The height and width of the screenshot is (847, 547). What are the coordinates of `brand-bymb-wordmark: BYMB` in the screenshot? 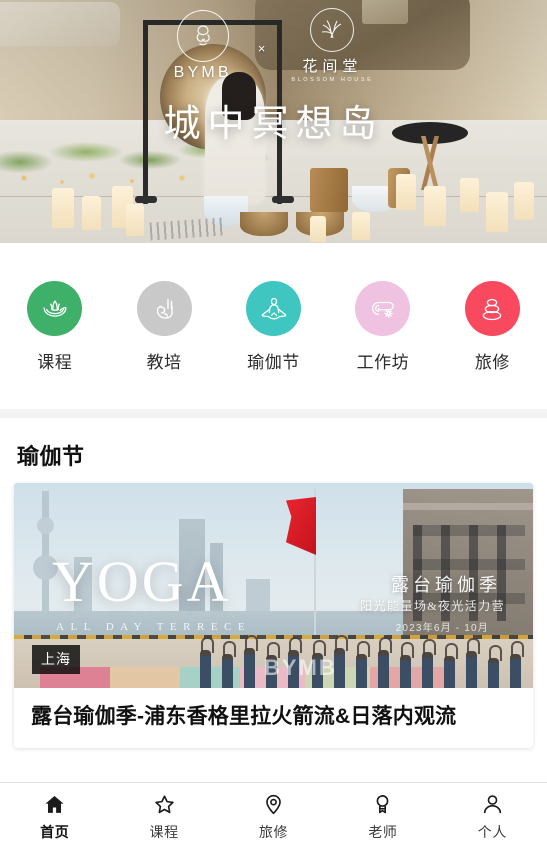 It's located at (202, 72).